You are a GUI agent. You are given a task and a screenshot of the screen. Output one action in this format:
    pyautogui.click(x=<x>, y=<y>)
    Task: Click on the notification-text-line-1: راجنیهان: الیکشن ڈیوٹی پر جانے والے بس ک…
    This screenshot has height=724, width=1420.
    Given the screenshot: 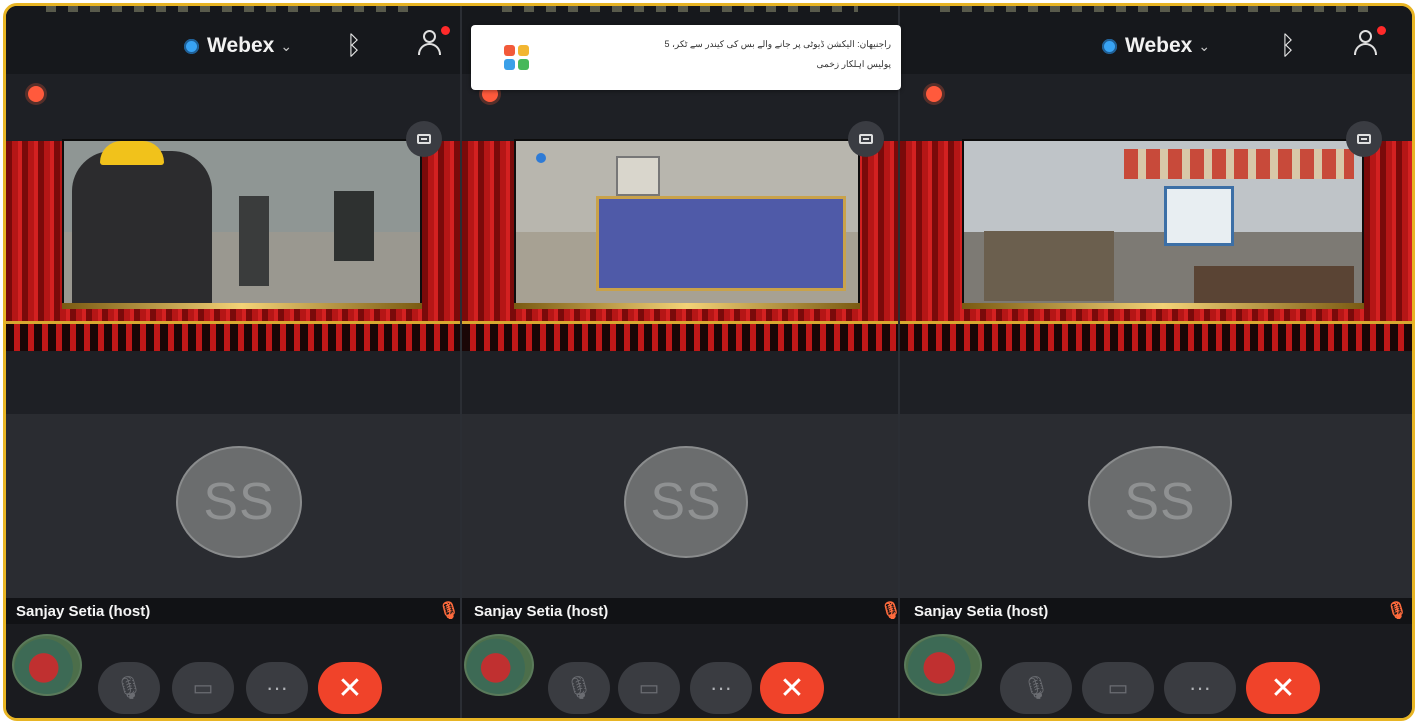 What is the action you would take?
    pyautogui.click(x=777, y=44)
    